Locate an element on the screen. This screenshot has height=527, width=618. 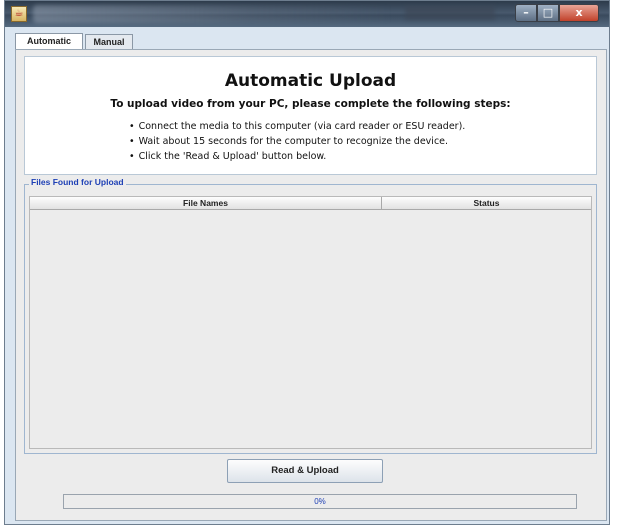
java-cup-icon: ☕ is located at coordinates (19, 14).